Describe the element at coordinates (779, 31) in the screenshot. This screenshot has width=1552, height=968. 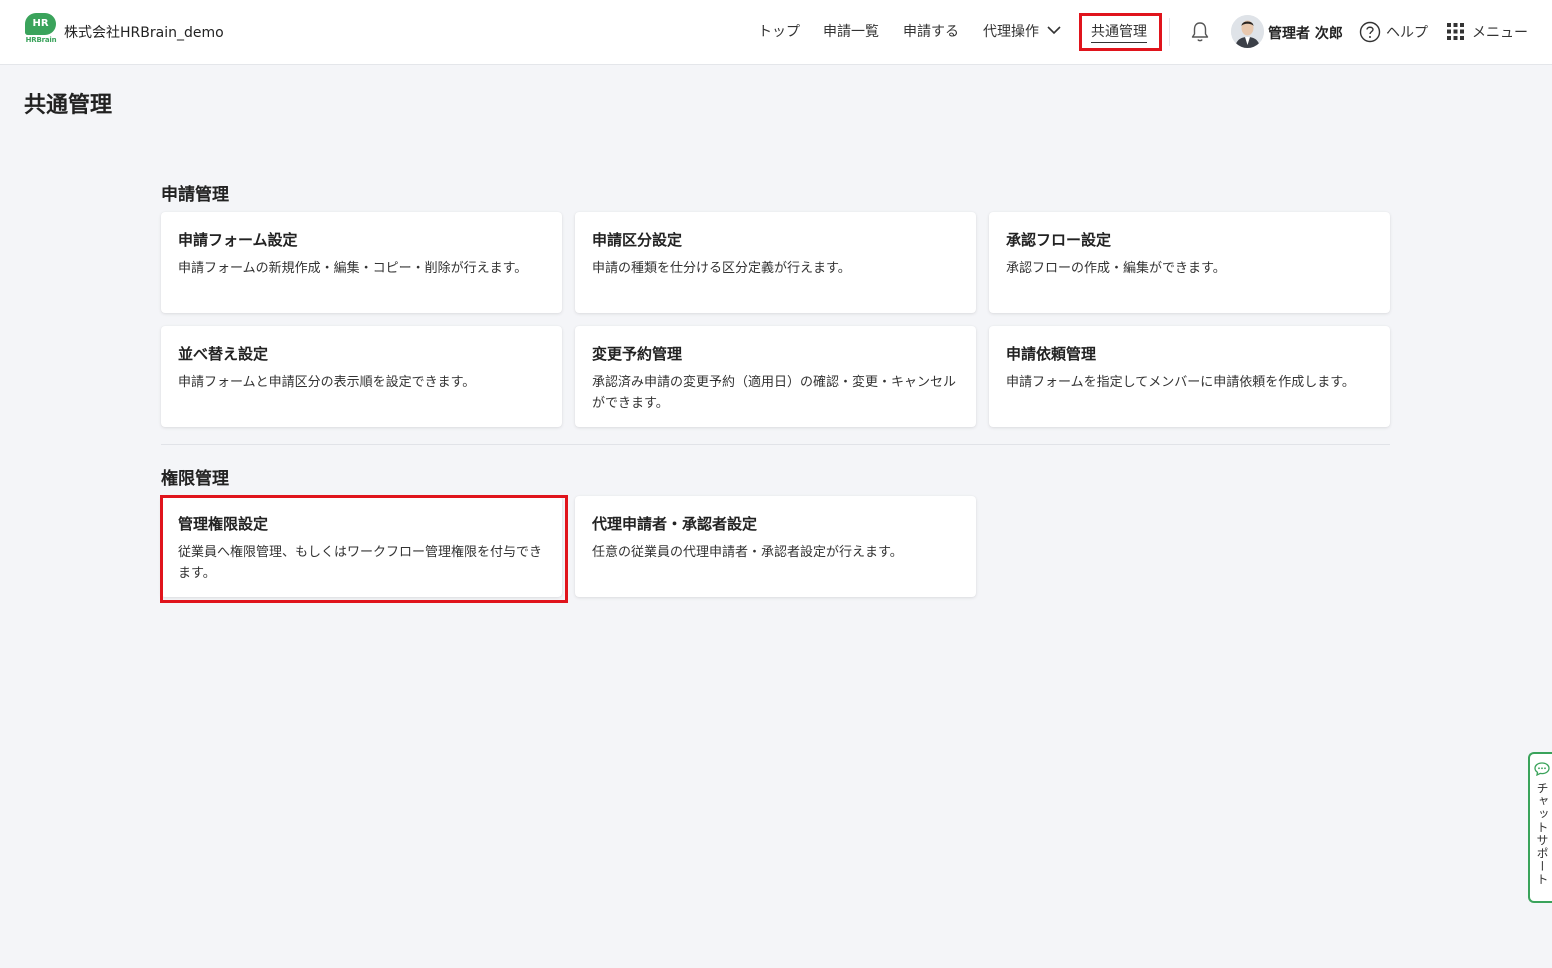
I see `nav-top: トップ` at that location.